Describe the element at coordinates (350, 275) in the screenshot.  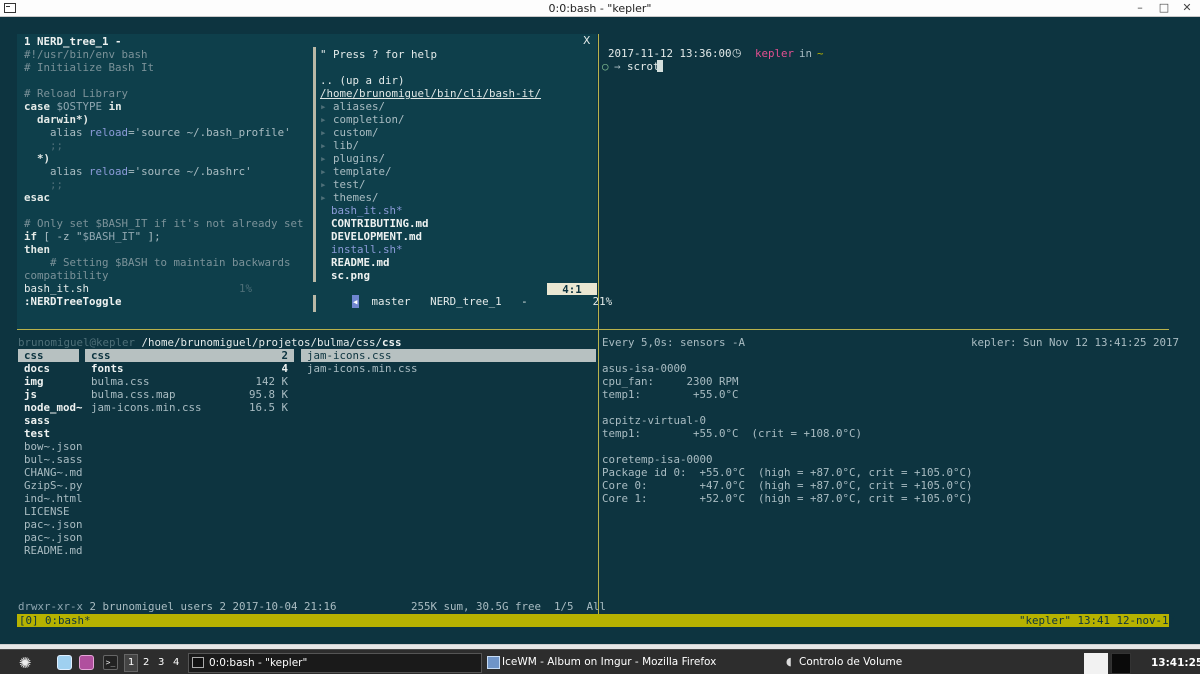
I see `nerdtree-file: sc.png` at that location.